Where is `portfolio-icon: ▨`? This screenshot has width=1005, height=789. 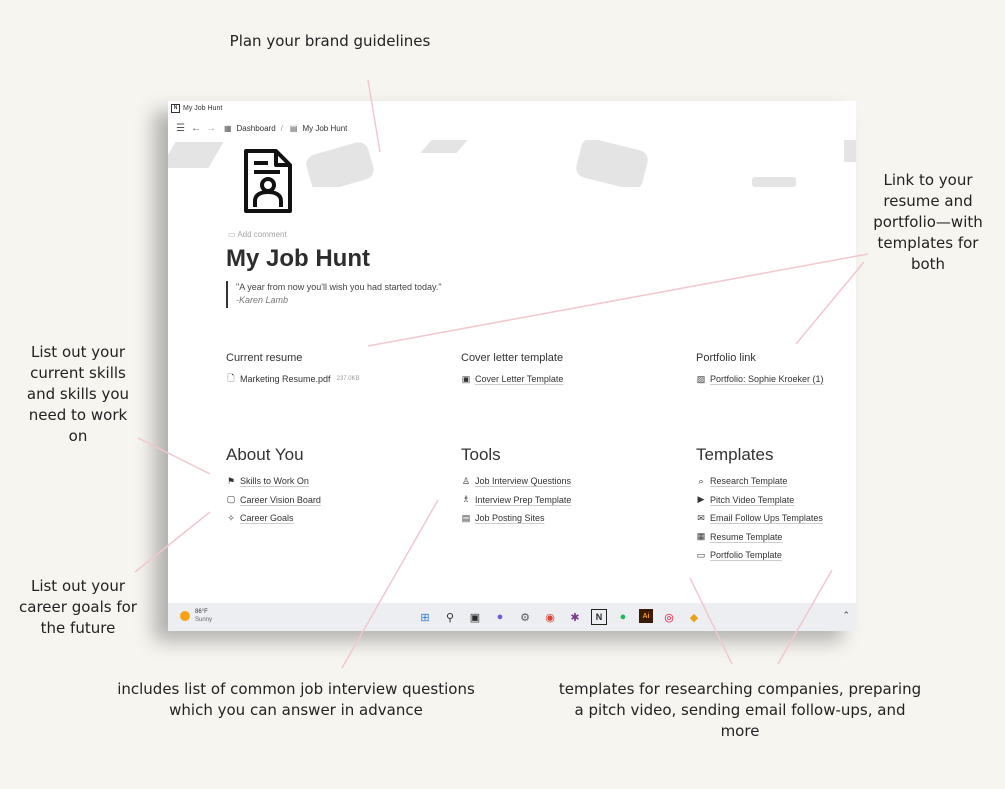 portfolio-icon: ▨ is located at coordinates (701, 378).